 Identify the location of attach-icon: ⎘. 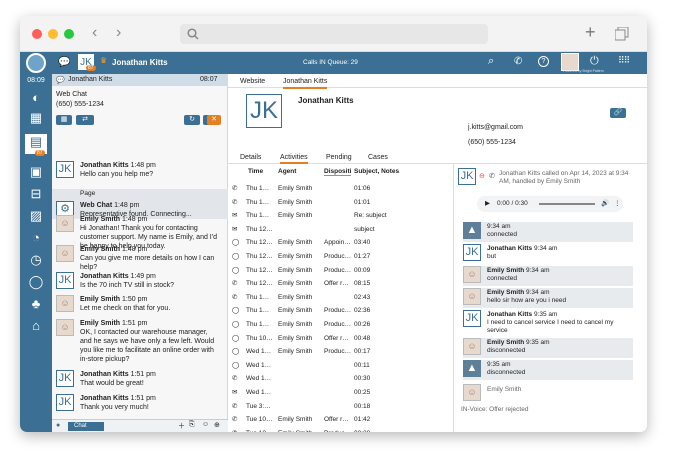
(192, 425).